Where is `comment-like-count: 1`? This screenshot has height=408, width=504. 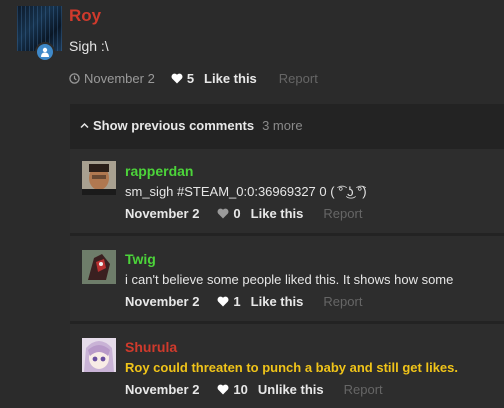 comment-like-count: 1 is located at coordinates (229, 301).